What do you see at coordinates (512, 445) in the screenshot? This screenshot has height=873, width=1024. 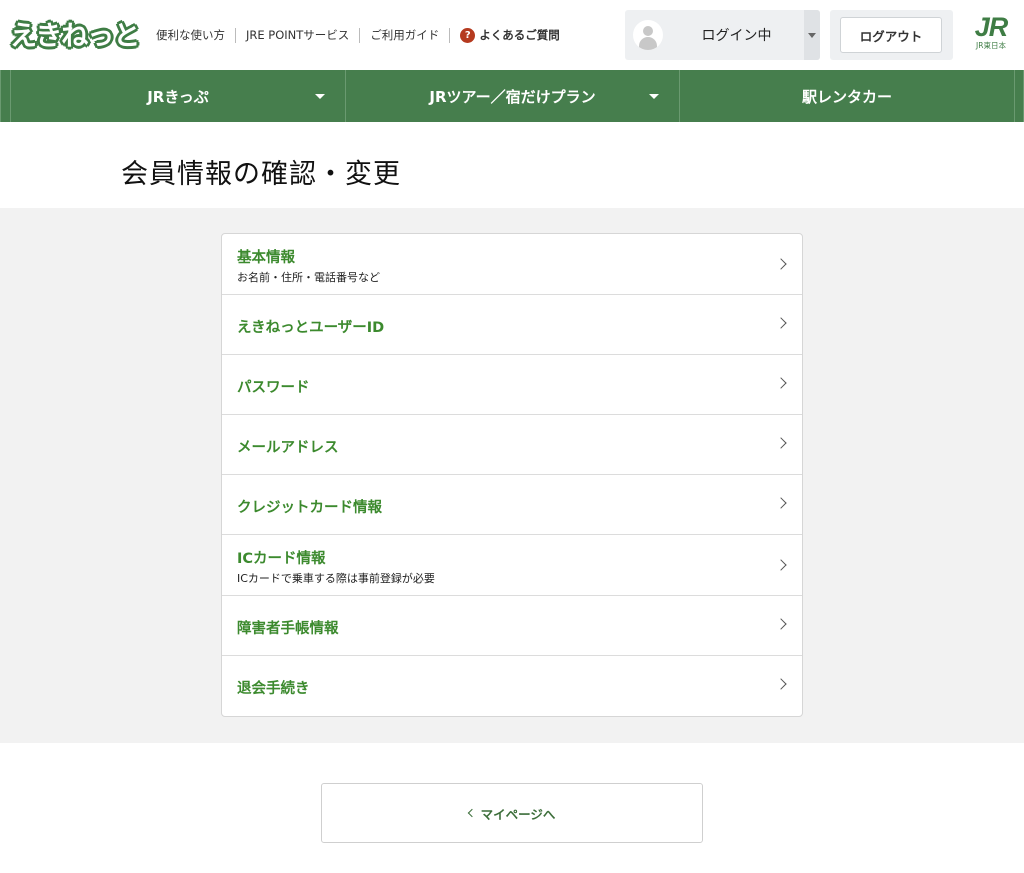 I see `menu-item-email: メールアドレス` at bounding box center [512, 445].